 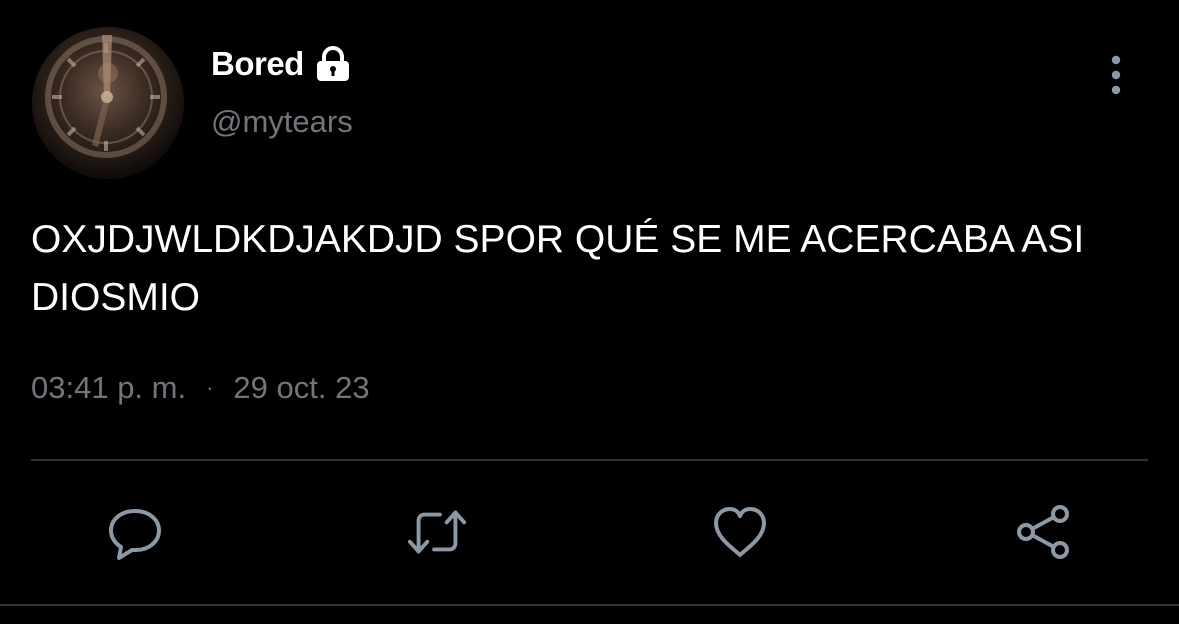 I want to click on share-icon, so click(x=1043, y=532).